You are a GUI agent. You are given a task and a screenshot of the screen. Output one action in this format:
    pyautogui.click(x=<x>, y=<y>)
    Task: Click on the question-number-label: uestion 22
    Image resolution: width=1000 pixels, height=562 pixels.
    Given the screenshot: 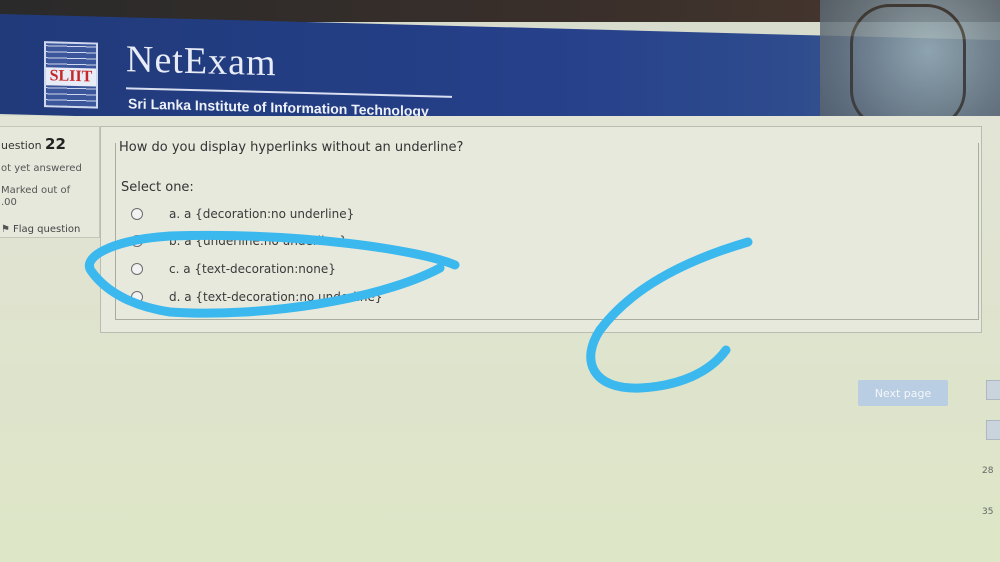 What is the action you would take?
    pyautogui.click(x=33, y=144)
    